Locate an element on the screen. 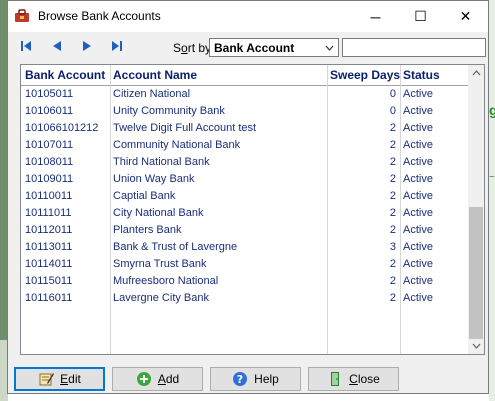 This screenshot has width=495, height=401. table-row: 10106011 Unity Community Bank 0 Active is located at coordinates (244, 111).